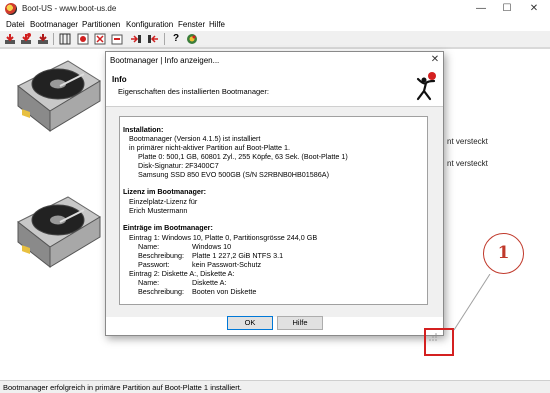  Describe the element at coordinates (11, 9) in the screenshot. I see `app-icon` at that location.